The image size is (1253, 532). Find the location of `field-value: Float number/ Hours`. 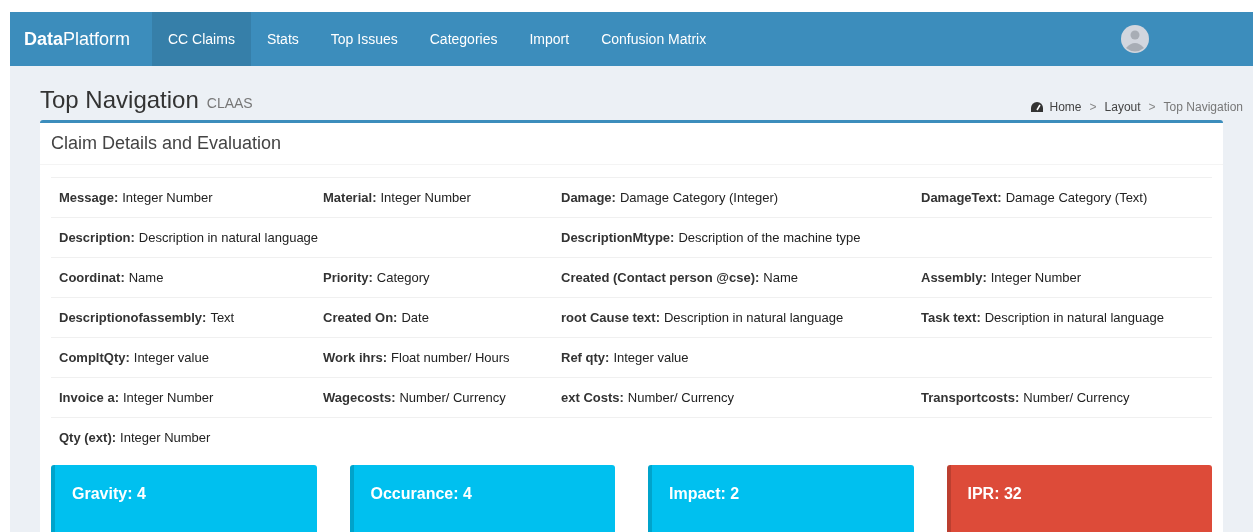

field-value: Float number/ Hours is located at coordinates (450, 357).